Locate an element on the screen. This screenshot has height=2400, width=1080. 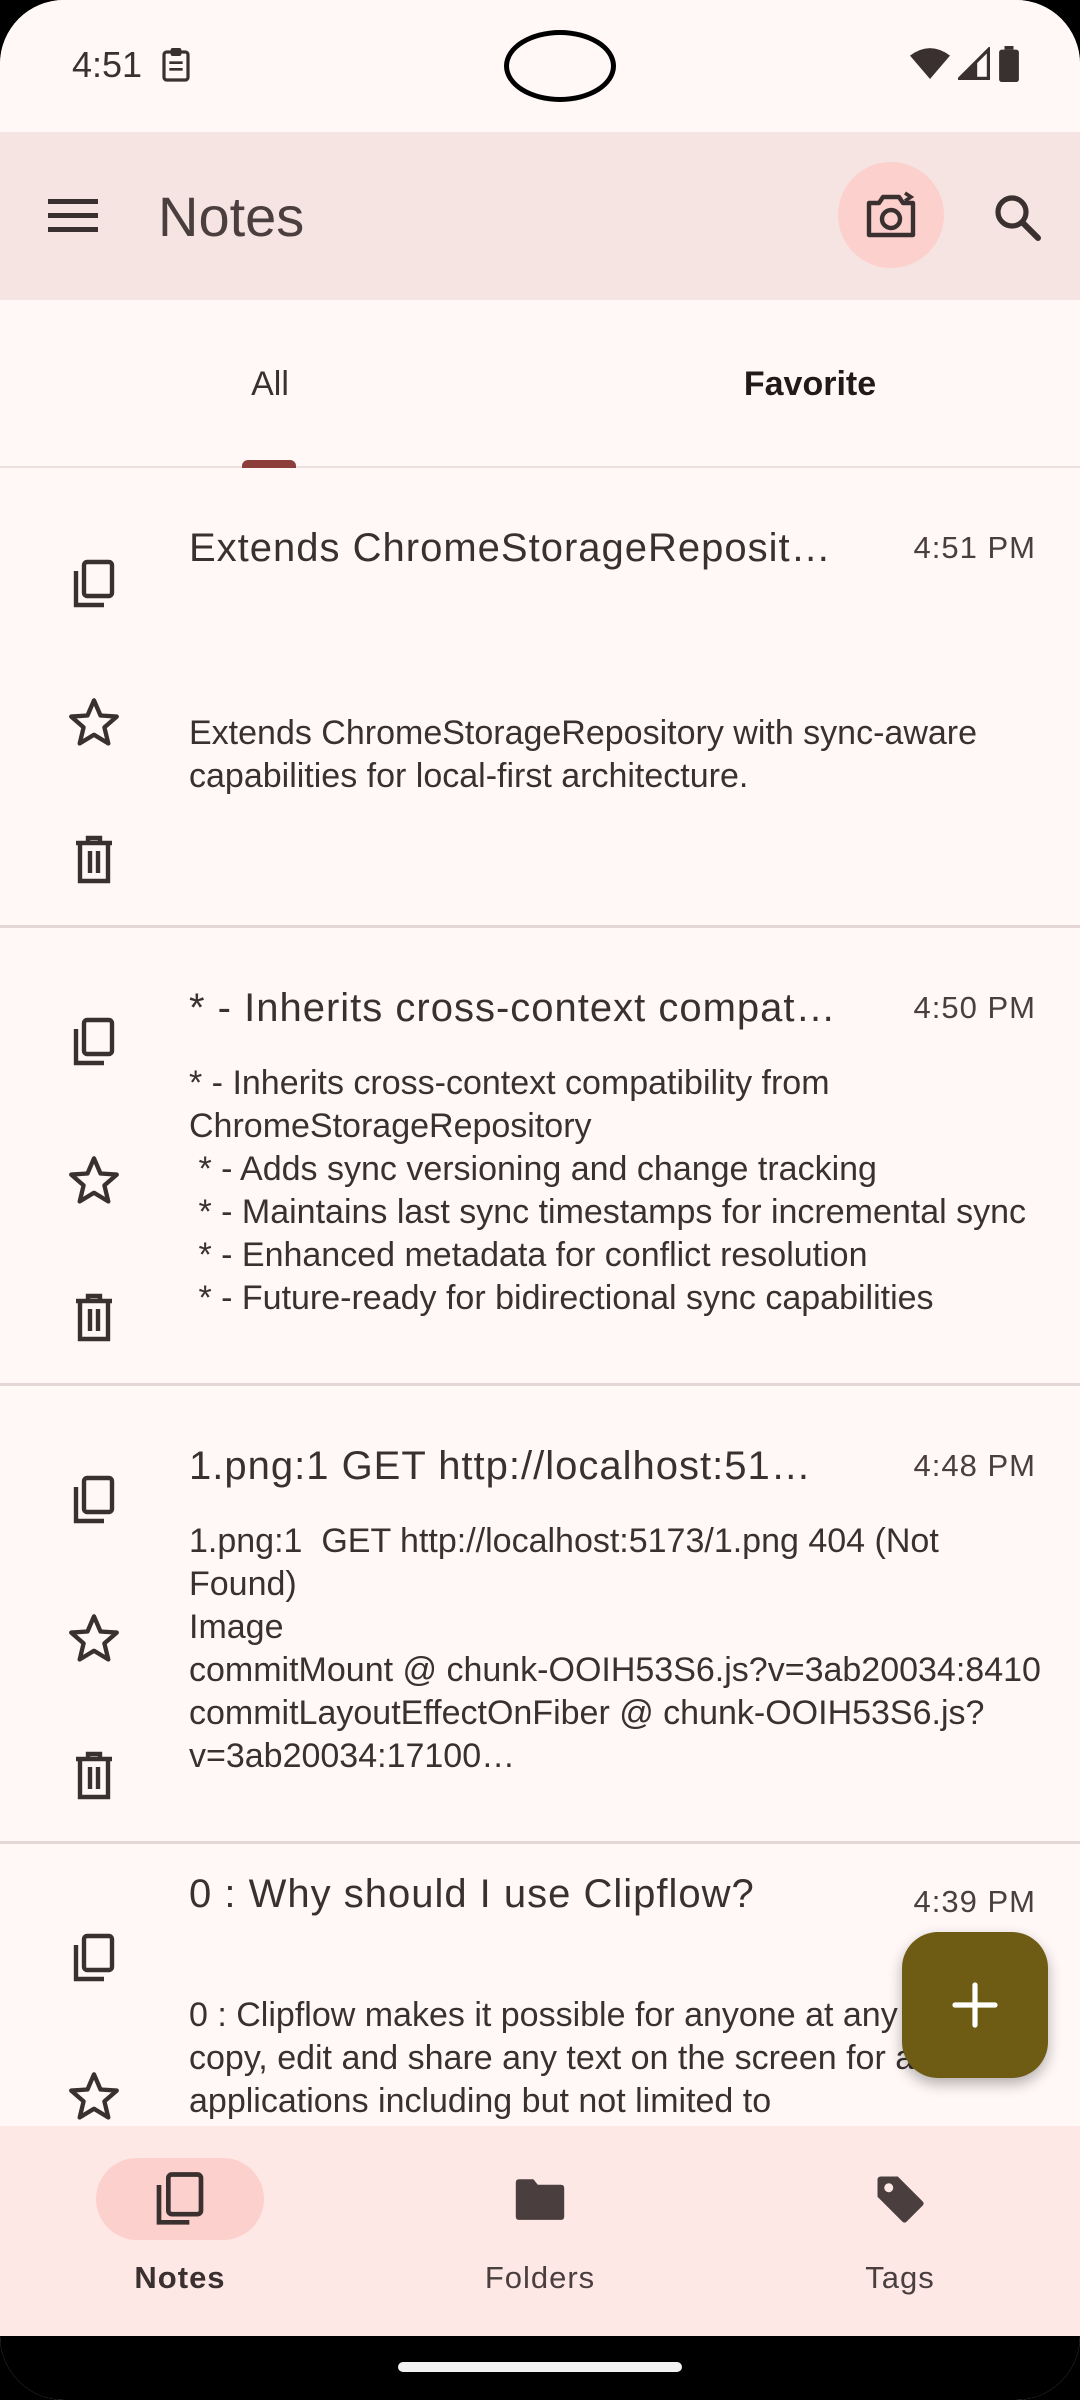
search-icon is located at coordinates (1018, 218).